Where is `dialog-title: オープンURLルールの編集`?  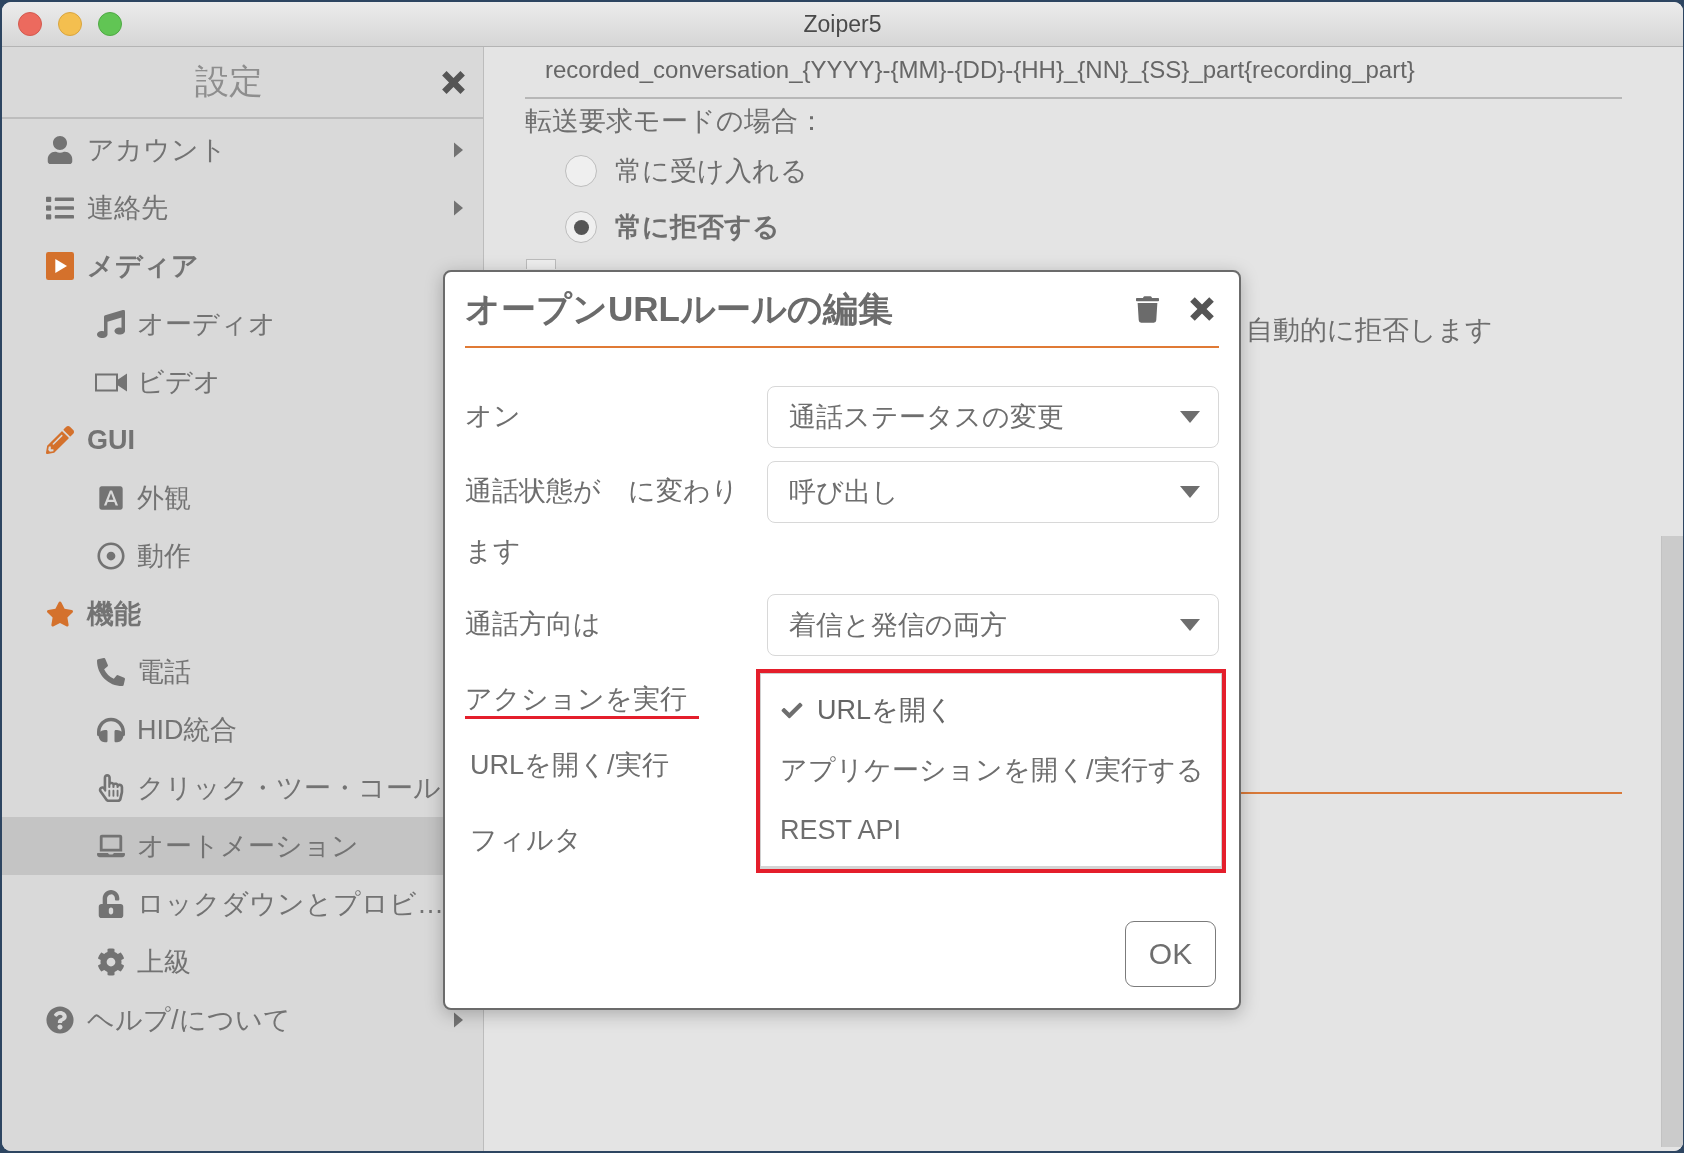 dialog-title: オープンURLルールの編集 is located at coordinates (679, 308).